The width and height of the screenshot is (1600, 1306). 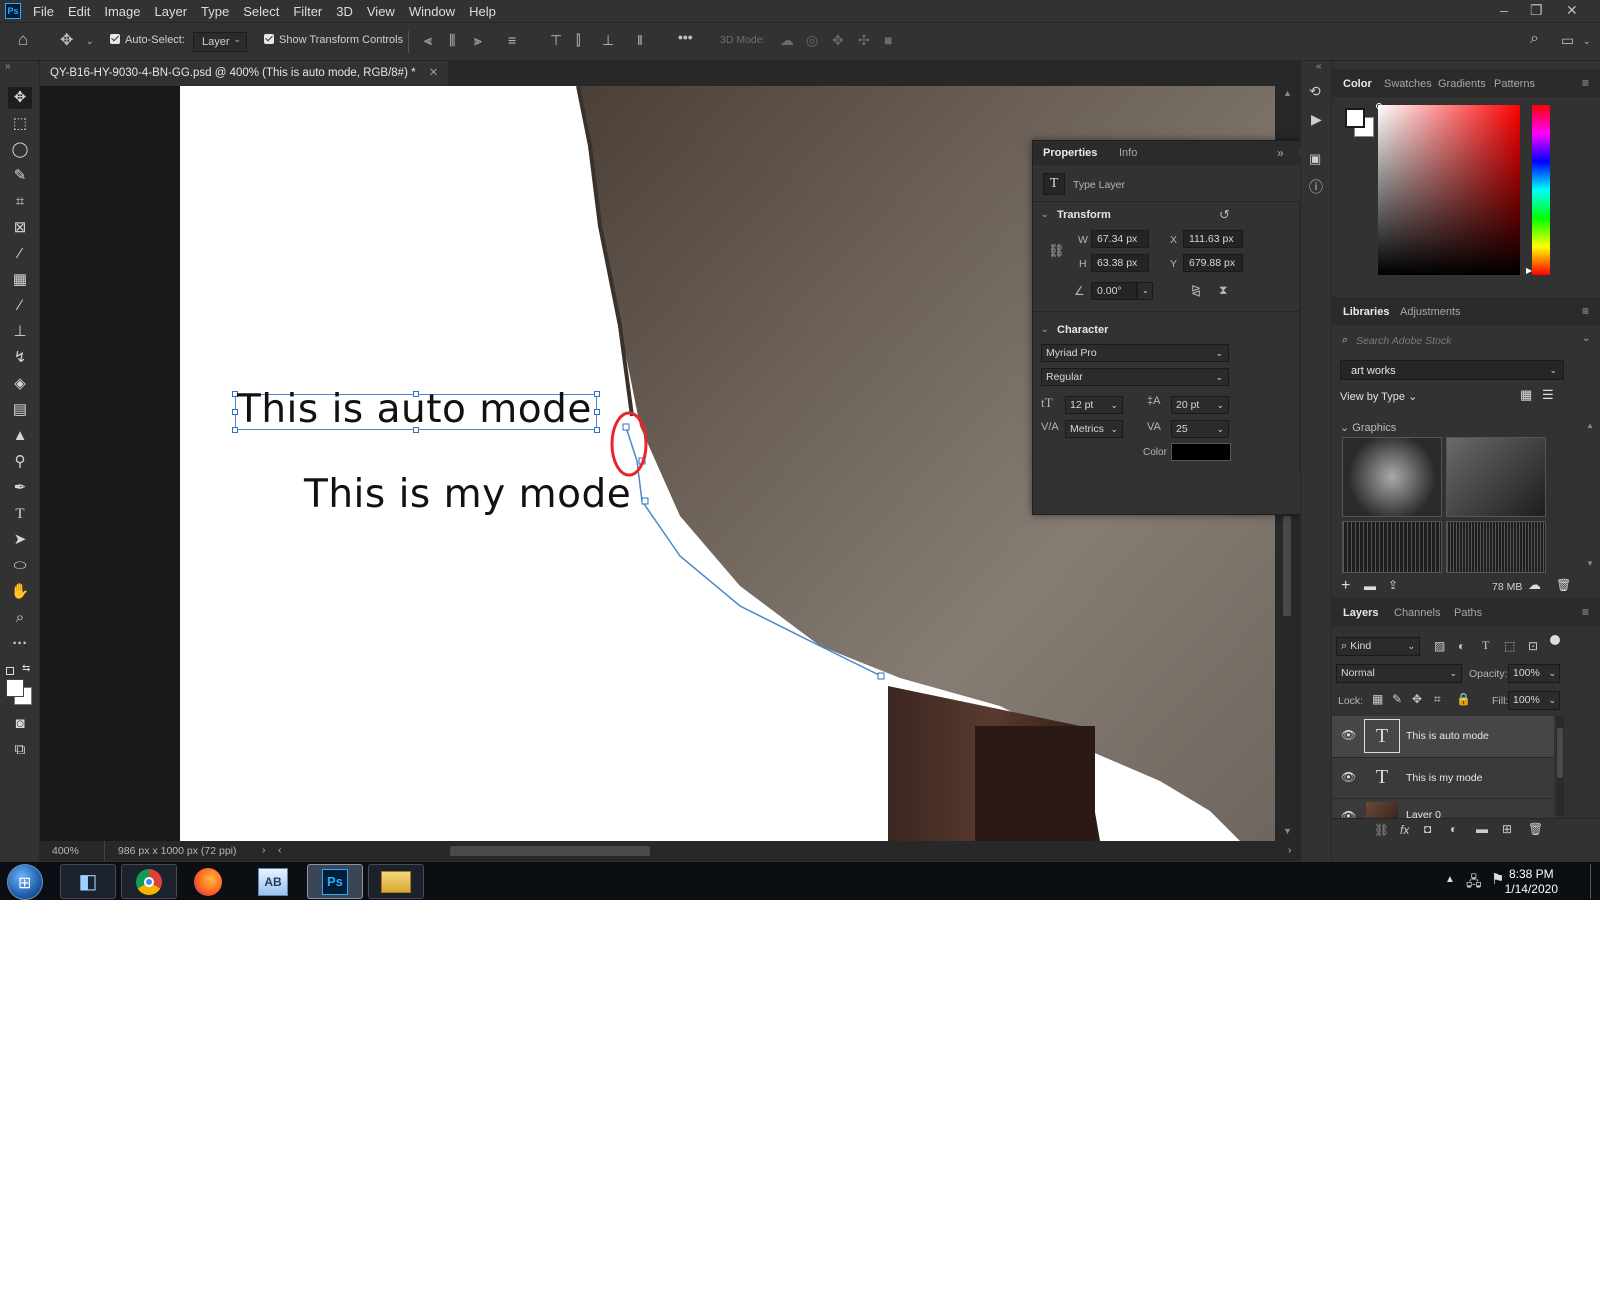 I want to click on taskbar-app-explorer, so click(x=396, y=881).